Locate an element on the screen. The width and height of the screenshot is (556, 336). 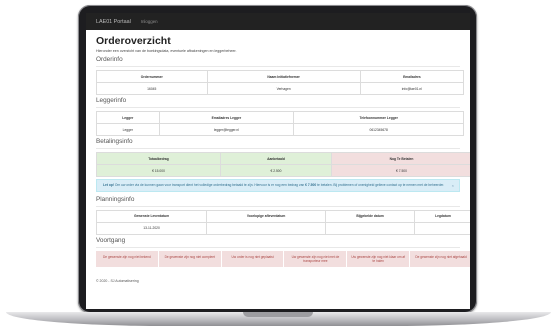
alert-bold: Let op! is located at coordinates (108, 185).